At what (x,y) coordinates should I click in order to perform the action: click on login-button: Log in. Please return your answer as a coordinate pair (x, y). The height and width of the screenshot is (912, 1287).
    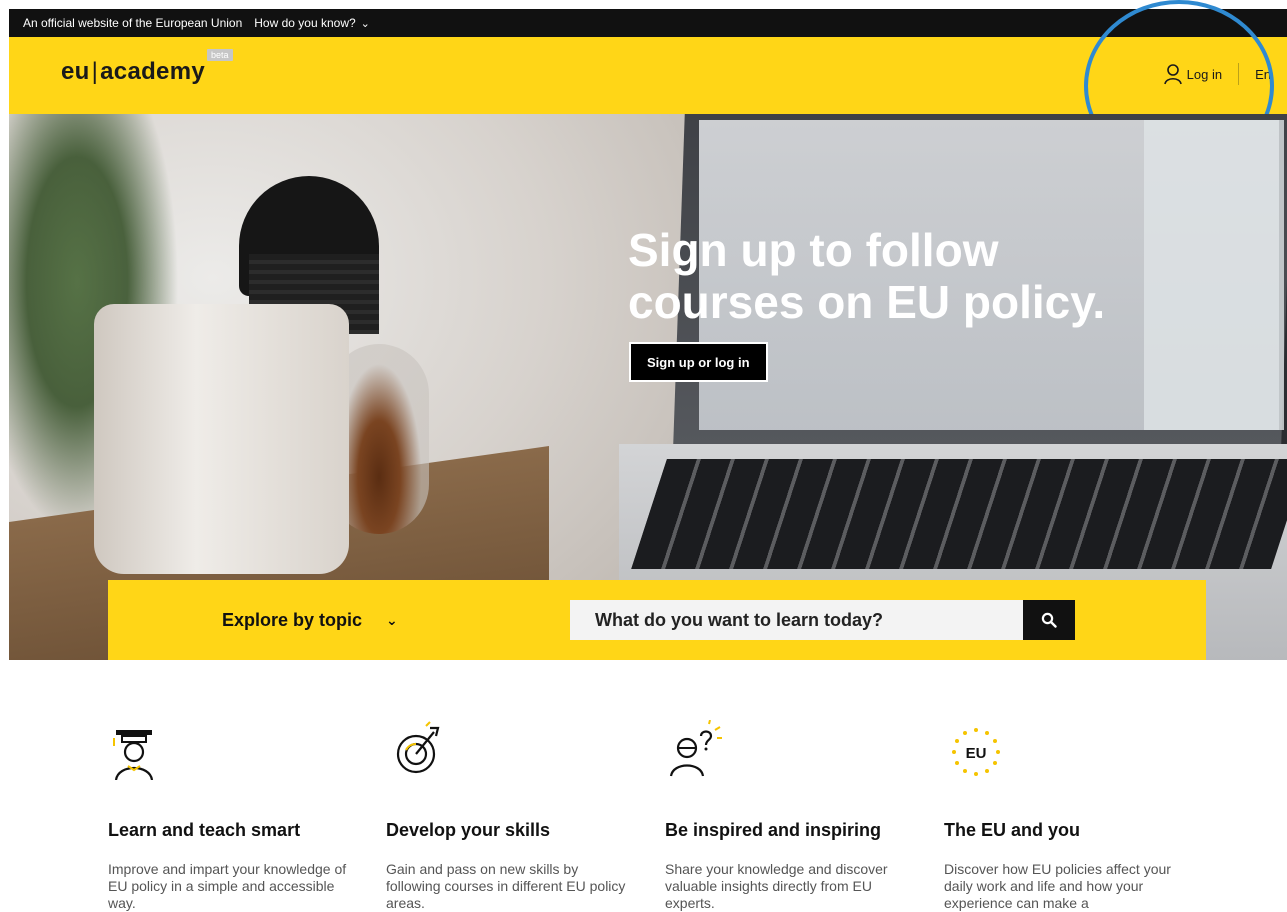
    Looking at the image, I should click on (1192, 74).